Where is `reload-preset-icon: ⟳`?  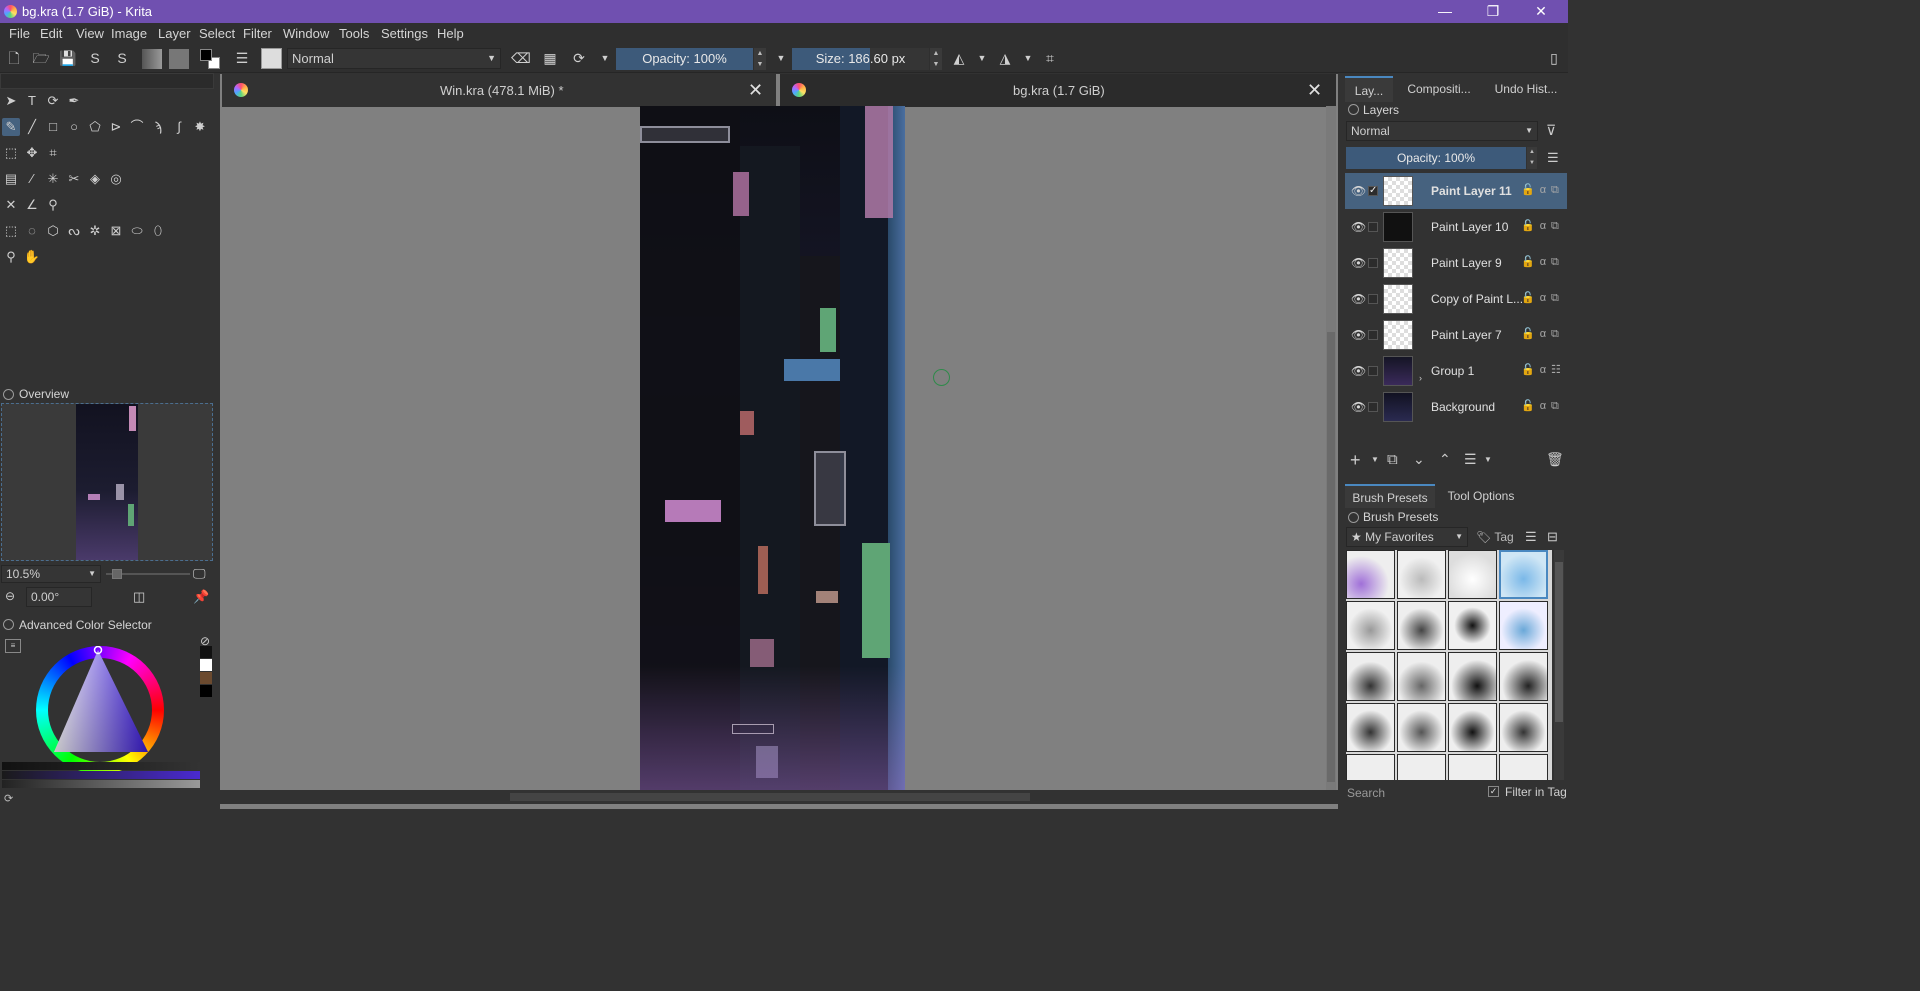 reload-preset-icon: ⟳ is located at coordinates (579, 58).